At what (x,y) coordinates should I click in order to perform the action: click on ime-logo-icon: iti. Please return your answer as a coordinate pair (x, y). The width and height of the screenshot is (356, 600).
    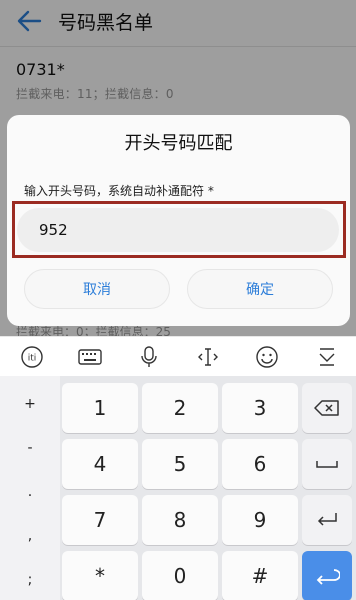
    Looking at the image, I should click on (32, 357).